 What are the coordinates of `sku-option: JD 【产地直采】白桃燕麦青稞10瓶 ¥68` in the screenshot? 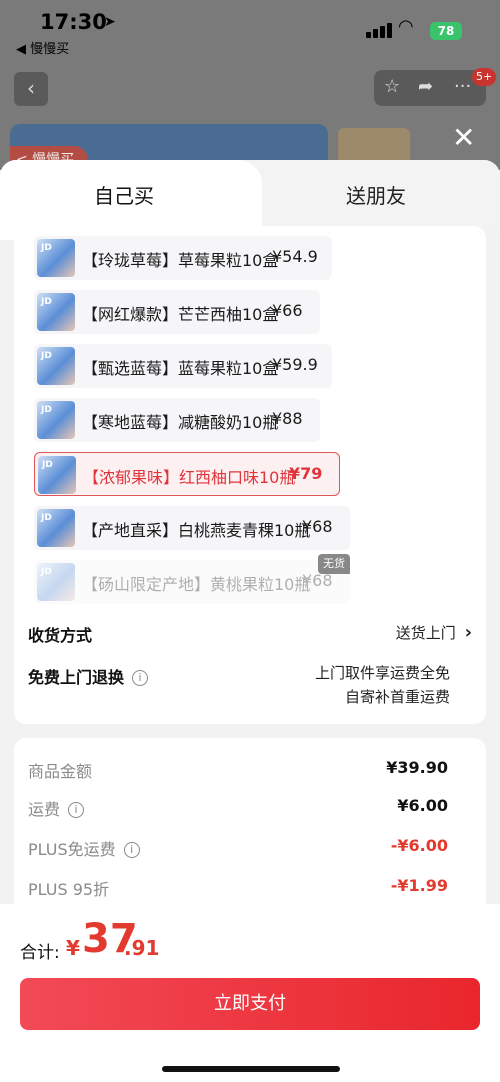 It's located at (192, 528).